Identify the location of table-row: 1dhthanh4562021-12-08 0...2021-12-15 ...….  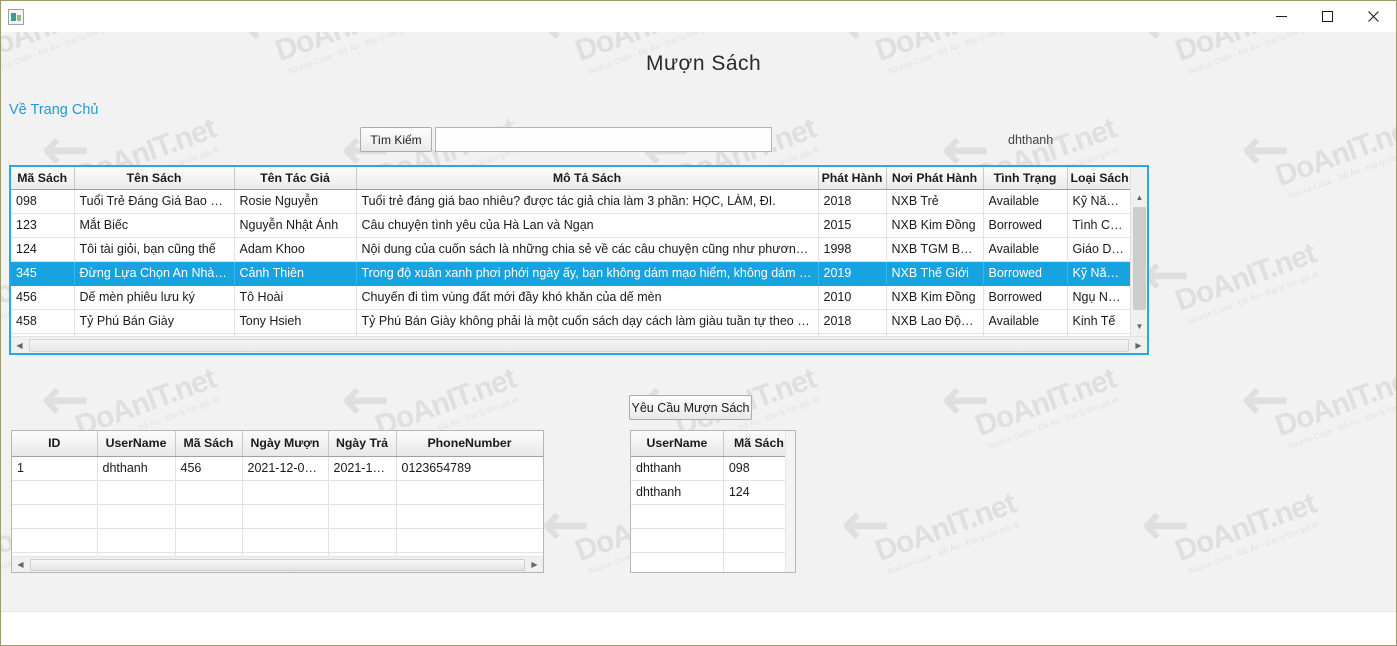
(277, 468).